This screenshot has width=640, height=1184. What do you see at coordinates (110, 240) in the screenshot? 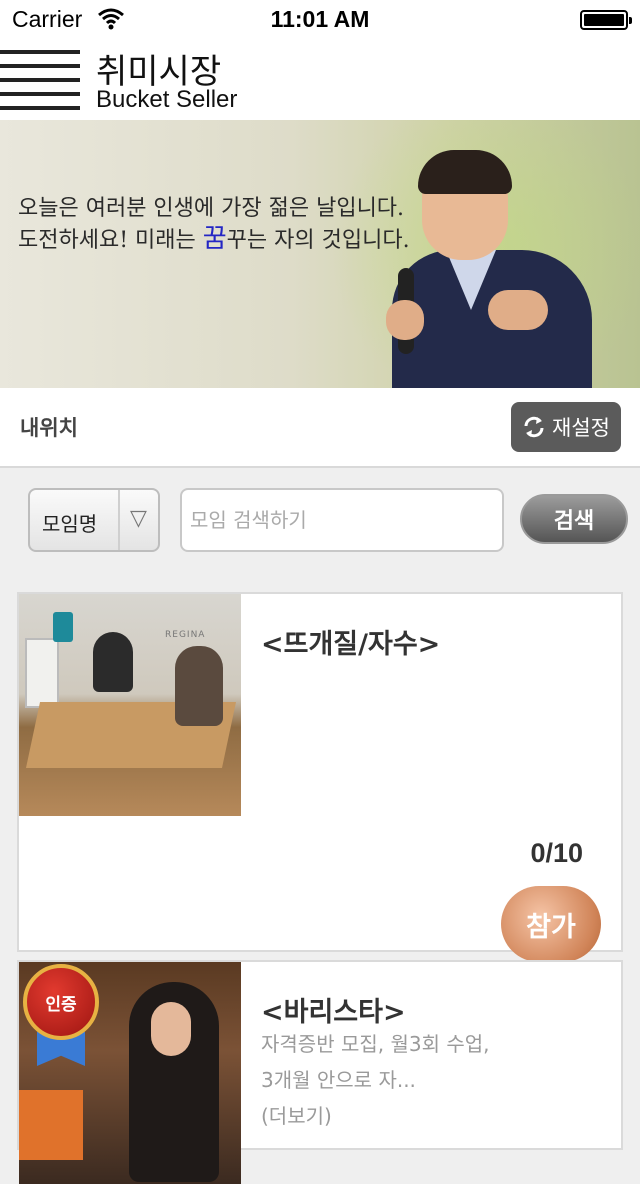
I see `banner-quote-line2-start: 도전하세요! 미래는` at bounding box center [110, 240].